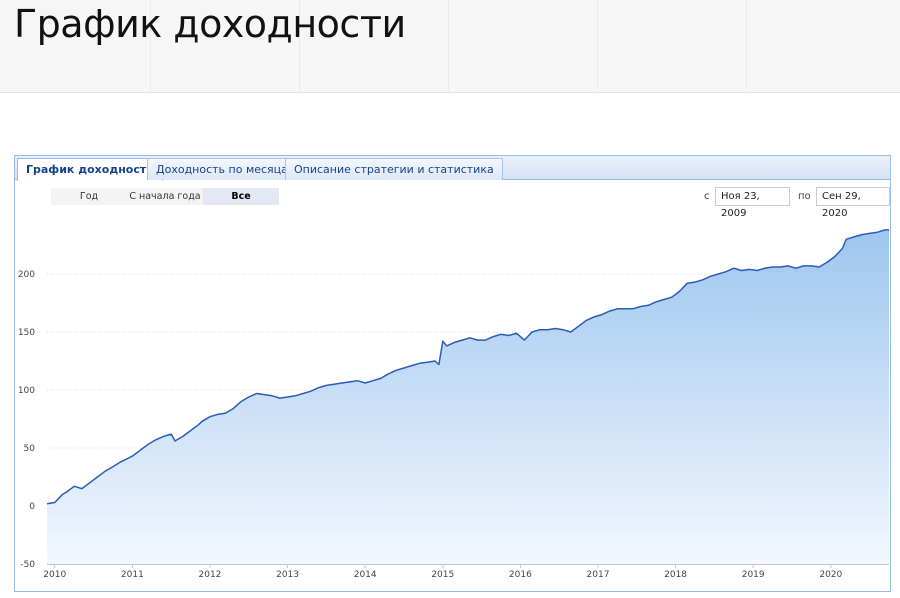  What do you see at coordinates (132, 575) in the screenshot?
I see `x-tick-label: 2011` at bounding box center [132, 575].